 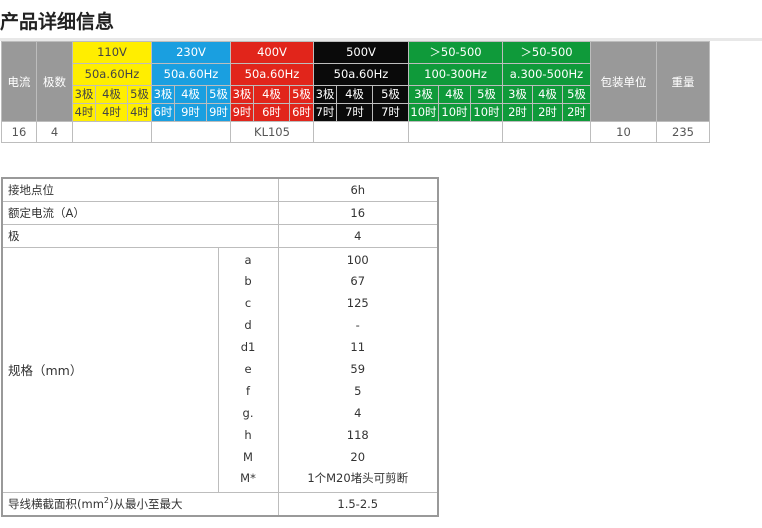 I want to click on dimension-key: c, so click(x=248, y=303).